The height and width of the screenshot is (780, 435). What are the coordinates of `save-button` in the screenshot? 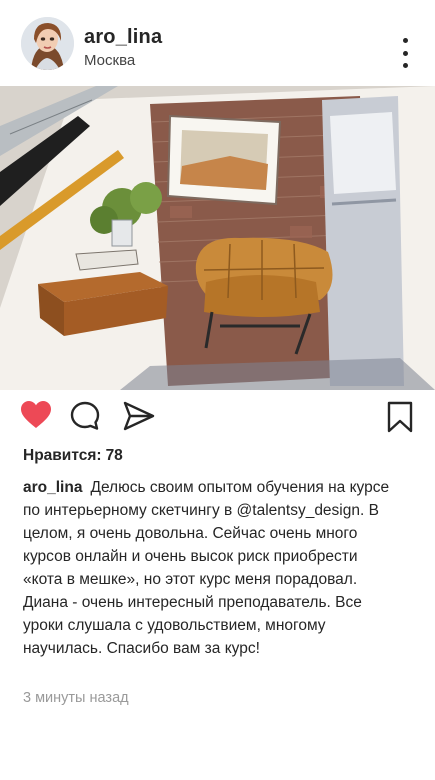 It's located at (400, 419).